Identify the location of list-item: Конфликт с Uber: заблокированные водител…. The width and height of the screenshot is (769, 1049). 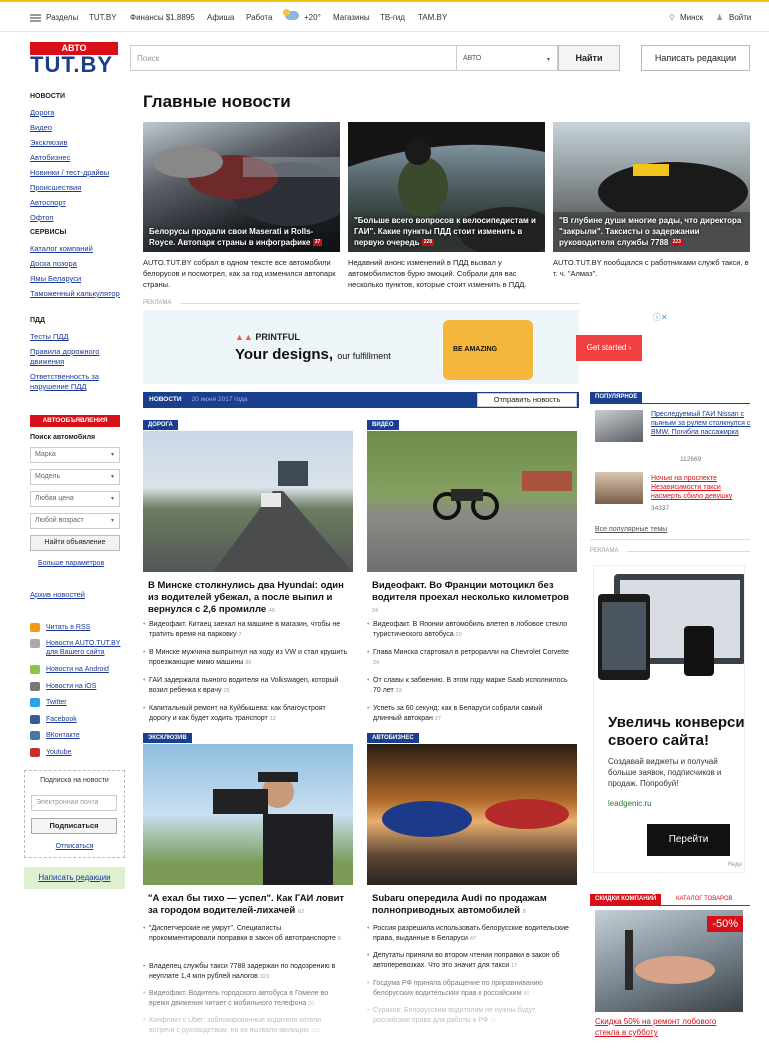
(245, 1026).